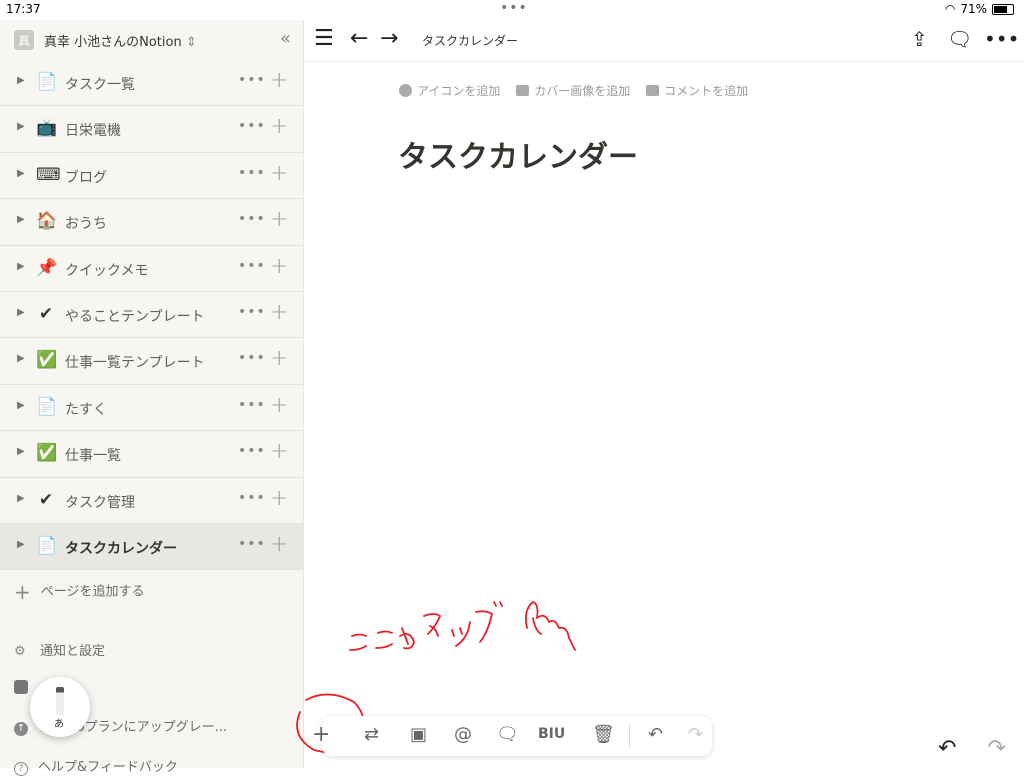 The width and height of the screenshot is (1024, 776). I want to click on comment-bubble-icon: 🗨, so click(507, 734).